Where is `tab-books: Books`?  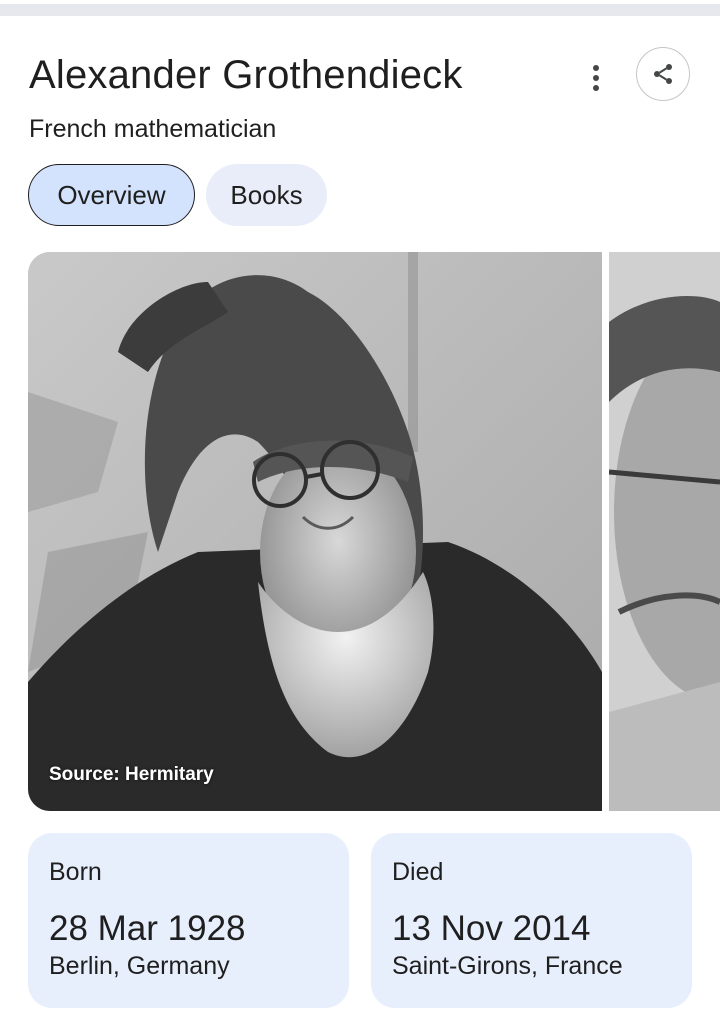
tab-books: Books is located at coordinates (266, 195).